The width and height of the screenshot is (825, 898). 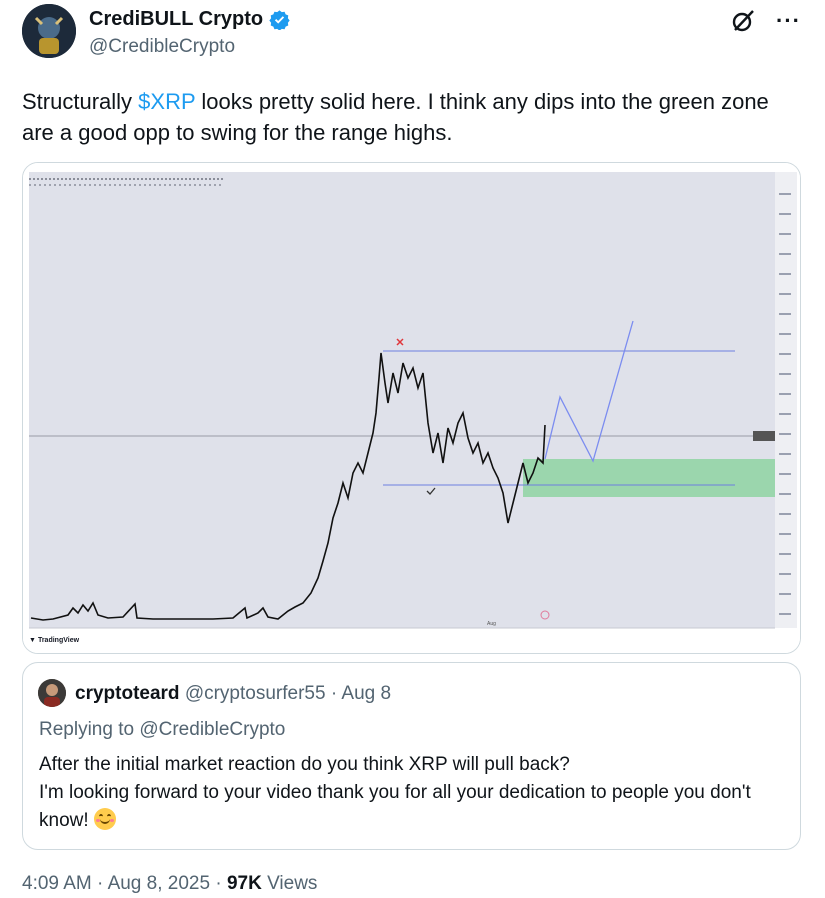 What do you see at coordinates (32, 640) in the screenshot?
I see `tradingview-logo-icon: ▼` at bounding box center [32, 640].